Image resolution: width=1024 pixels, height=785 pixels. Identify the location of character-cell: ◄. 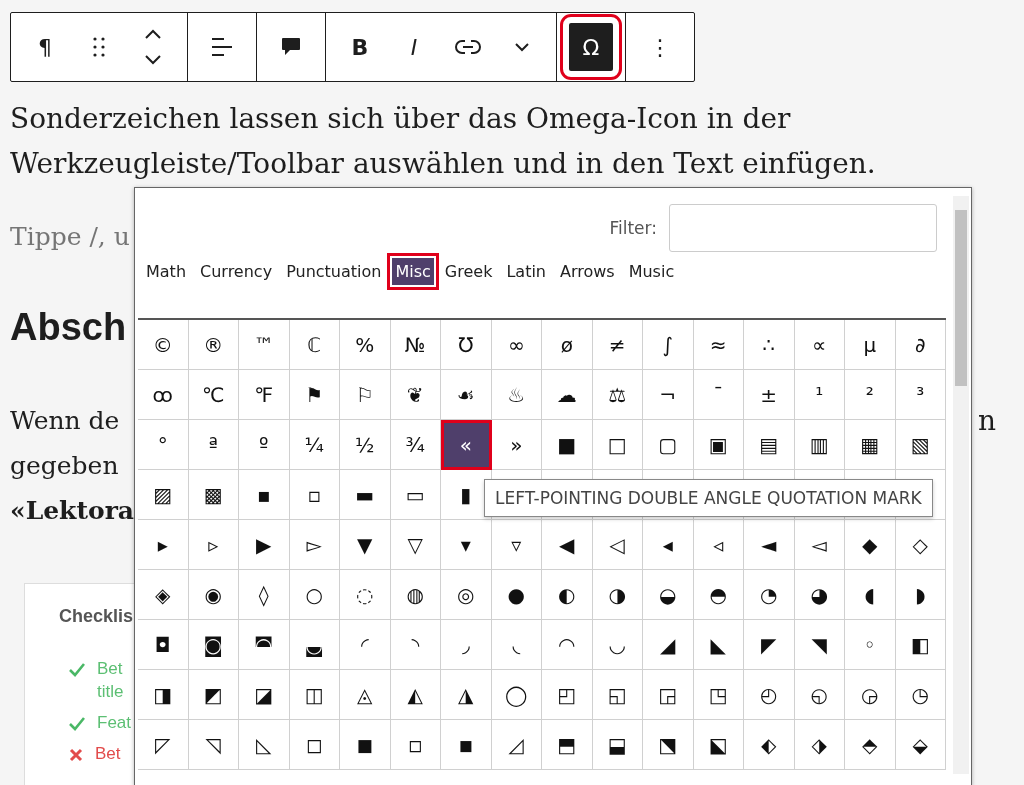
(769, 545).